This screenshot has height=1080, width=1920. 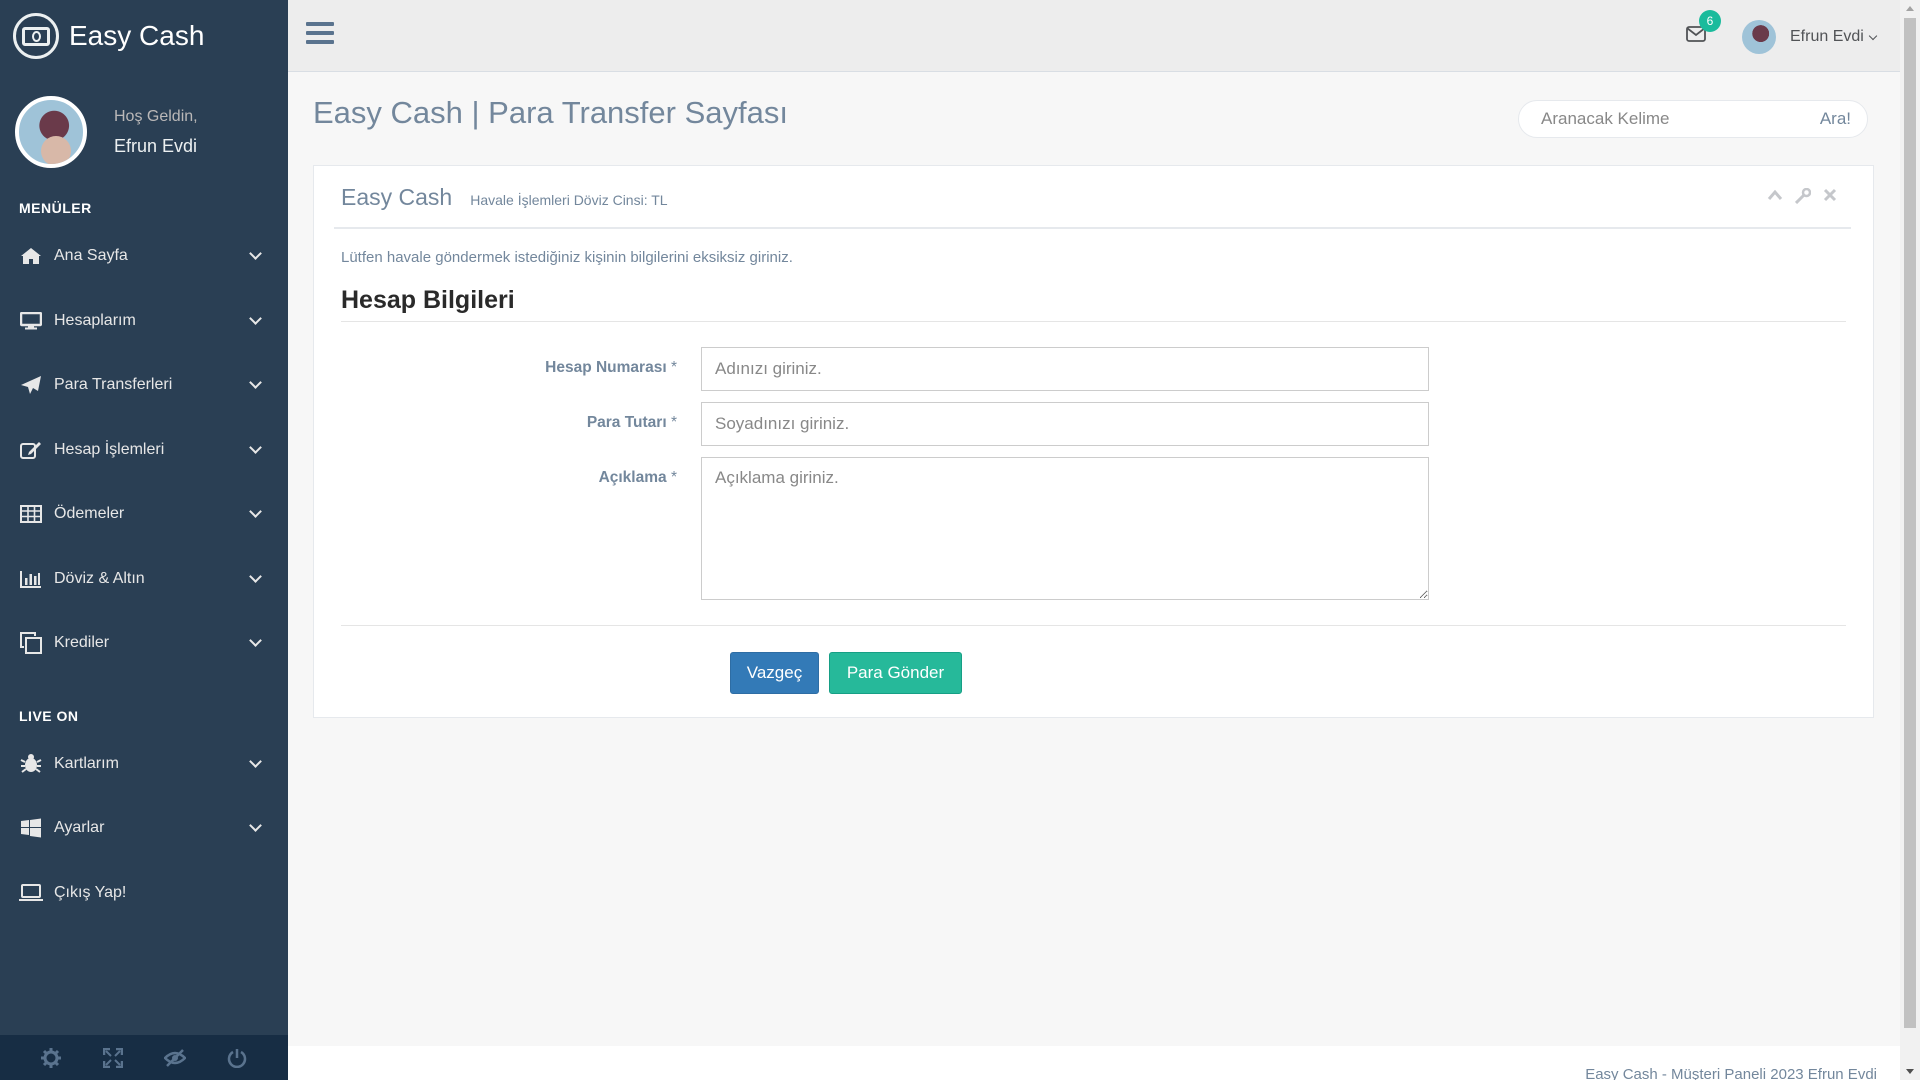 I want to click on bug-icon, so click(x=31, y=764).